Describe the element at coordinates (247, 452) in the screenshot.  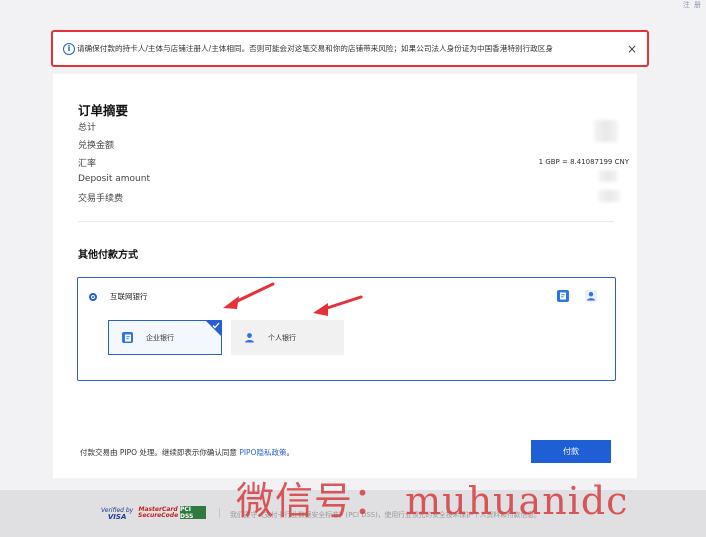
I see `pipo-link: PIPO` at that location.